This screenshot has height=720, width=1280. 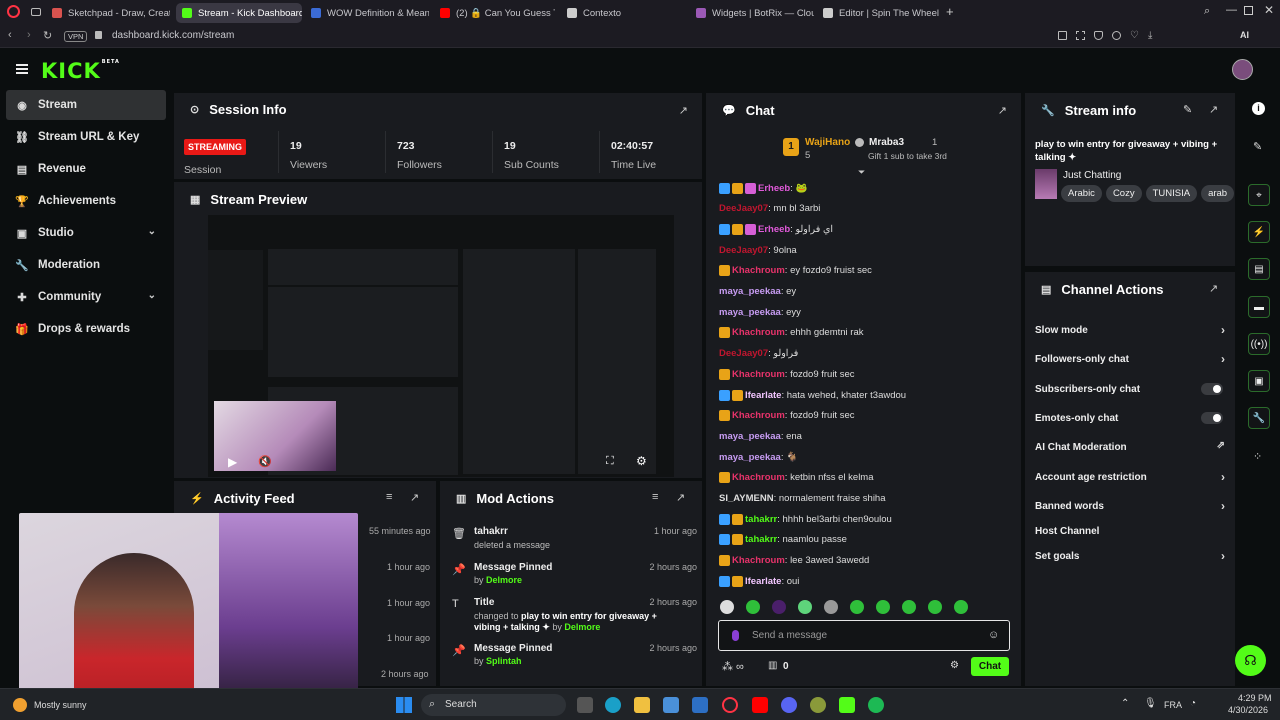 I want to click on browser-tab: (2) 🔒 Can You Guess Th, so click(x=497, y=13).